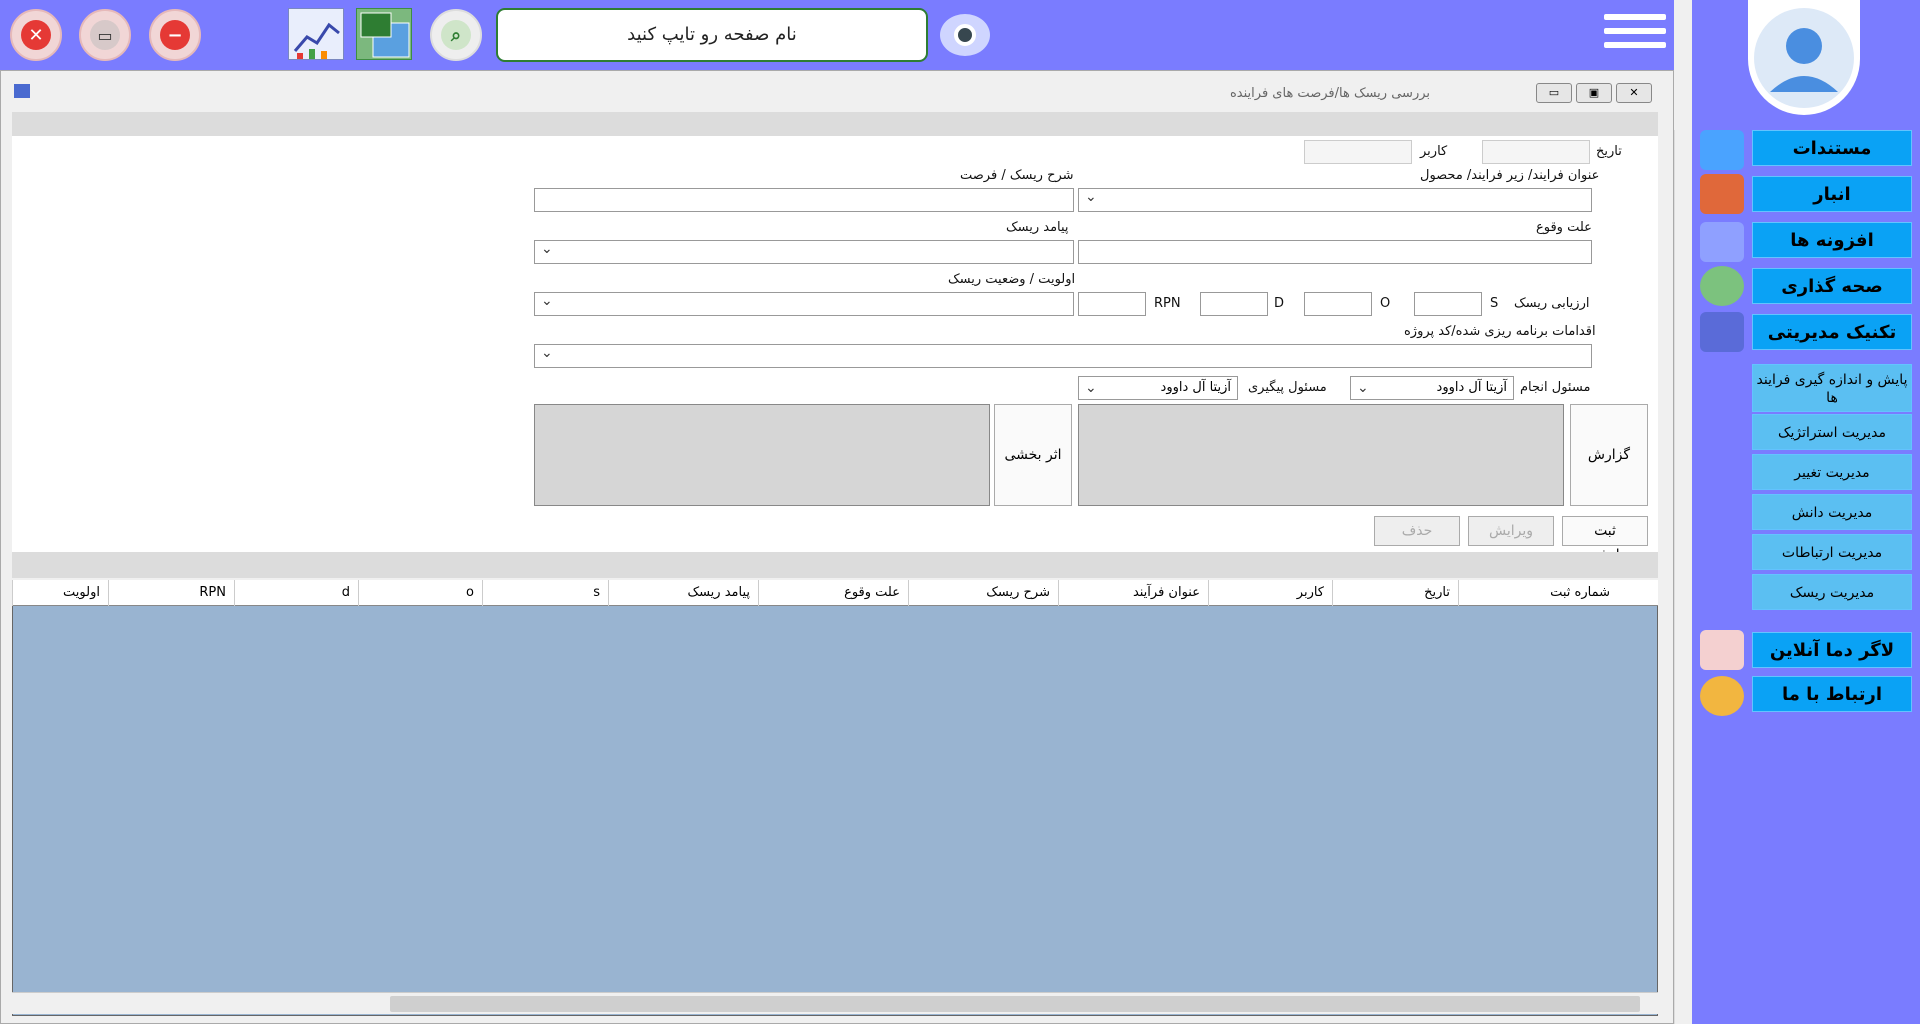 The height and width of the screenshot is (1024, 1920). I want to click on actions-label: اقدامات برنامه ریزی شده/کد پروژه, so click(1500, 331).